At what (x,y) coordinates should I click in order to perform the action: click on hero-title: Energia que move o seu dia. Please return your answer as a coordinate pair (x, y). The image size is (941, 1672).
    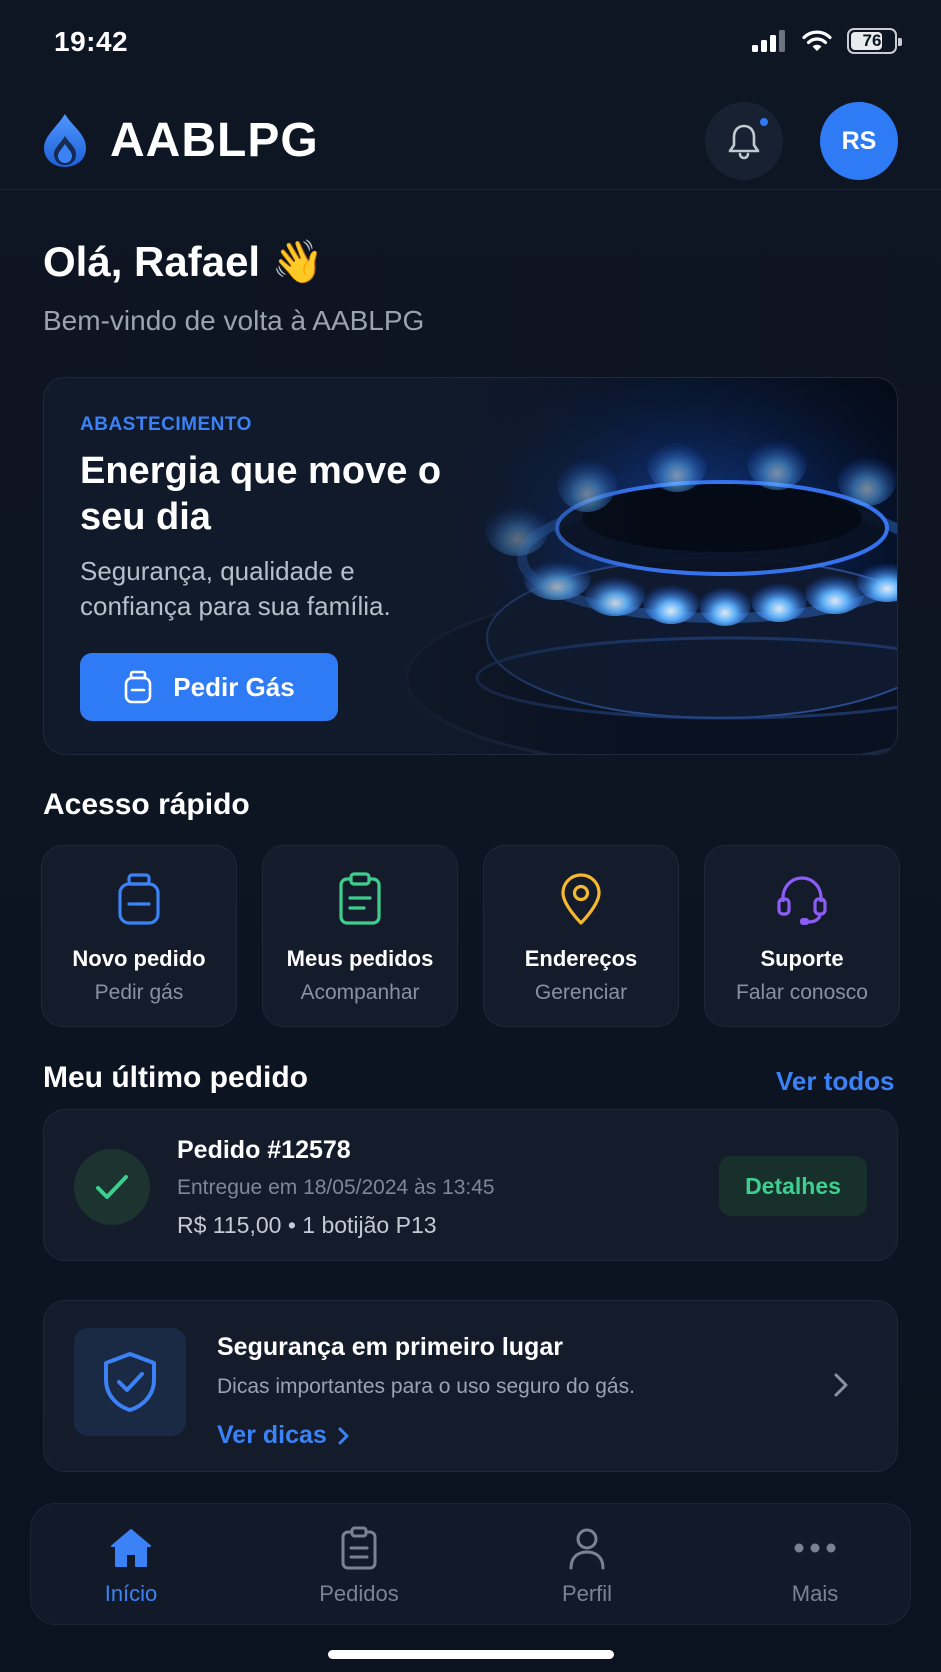
    Looking at the image, I should click on (261, 494).